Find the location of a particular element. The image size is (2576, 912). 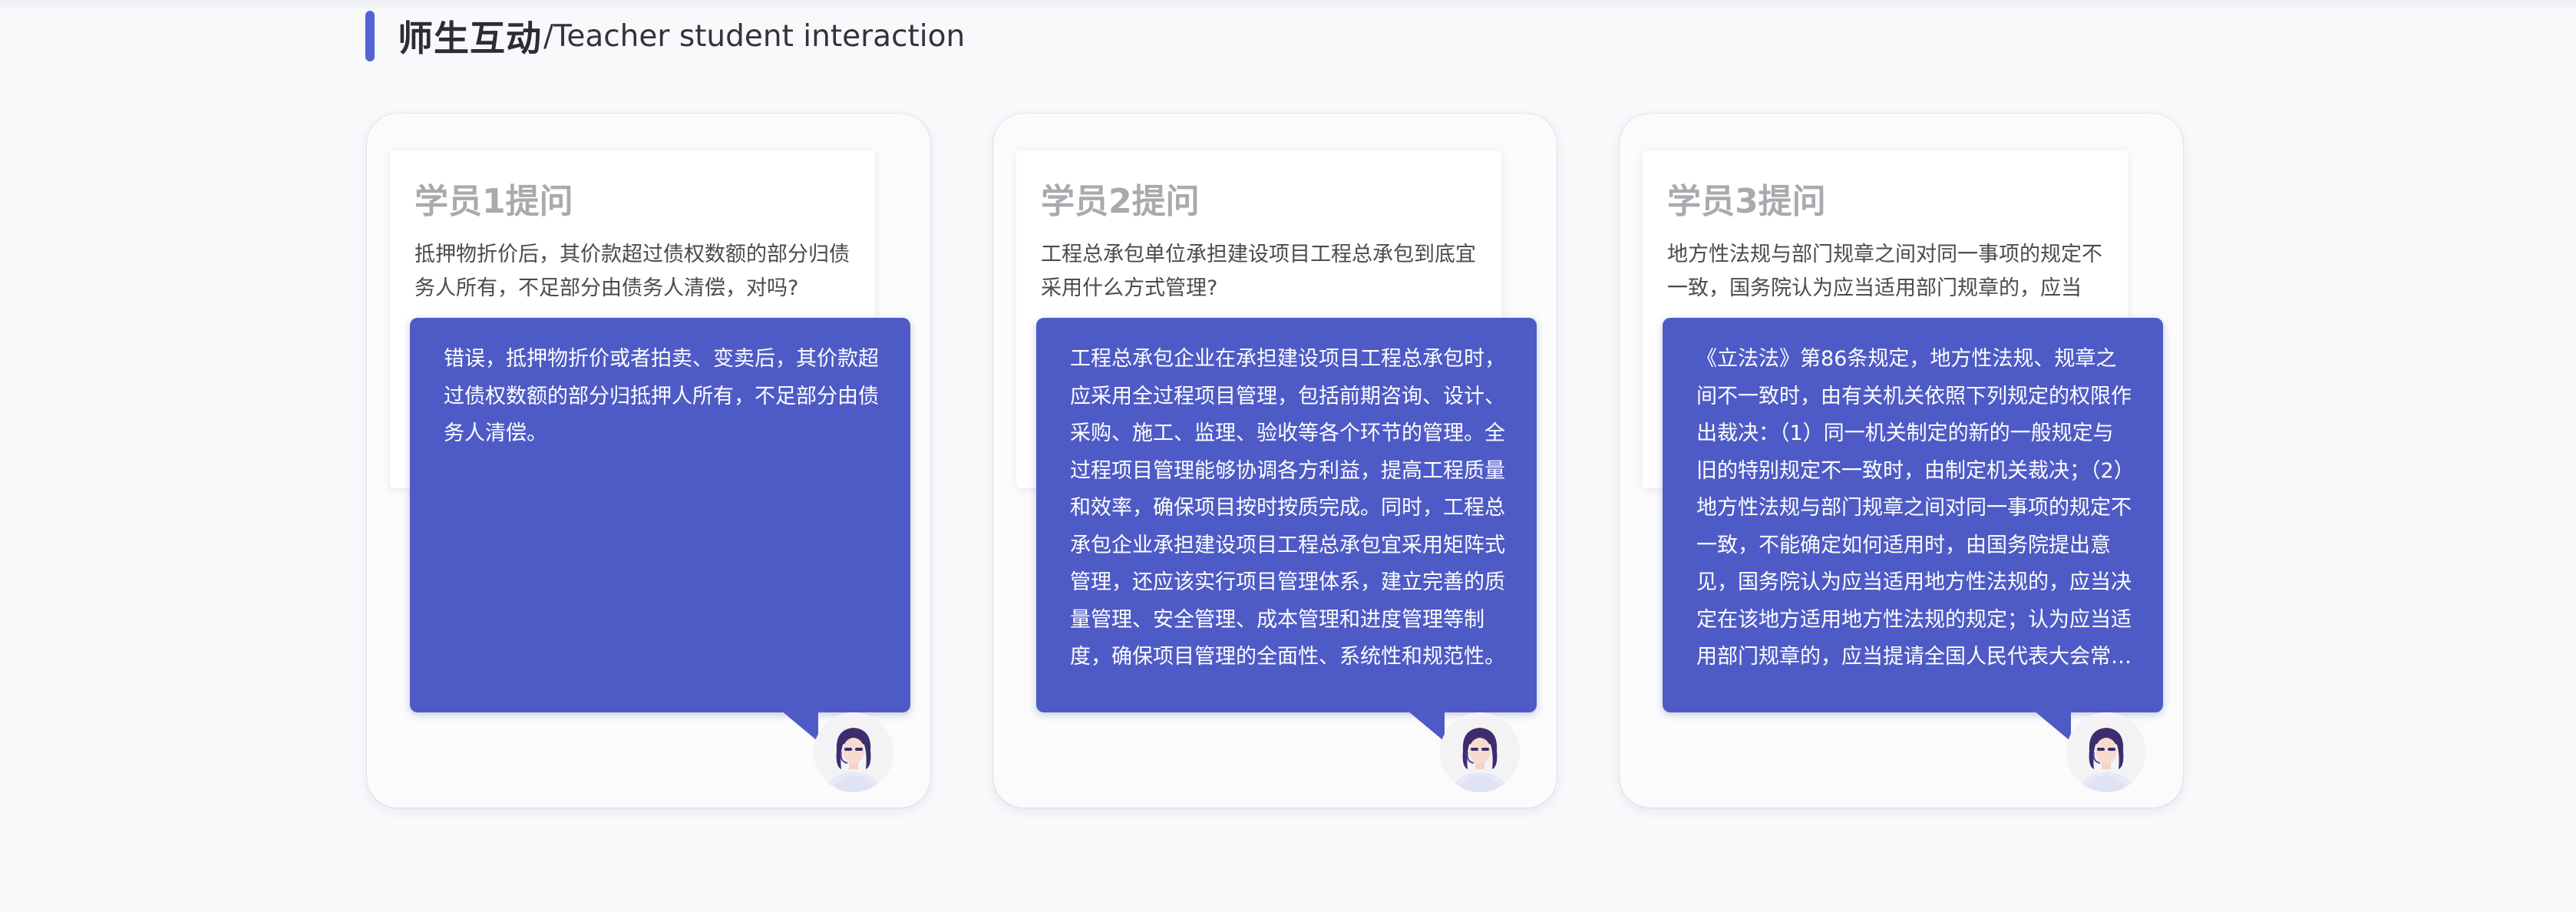

section-header: 师生互动 /Teacher student interaction is located at coordinates (665, 36).